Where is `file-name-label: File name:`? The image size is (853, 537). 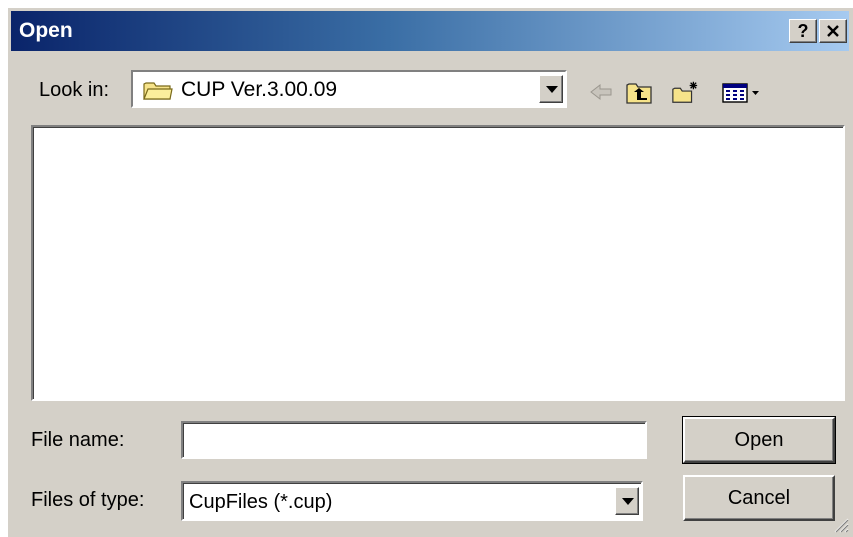 file-name-label: File name: is located at coordinates (78, 440).